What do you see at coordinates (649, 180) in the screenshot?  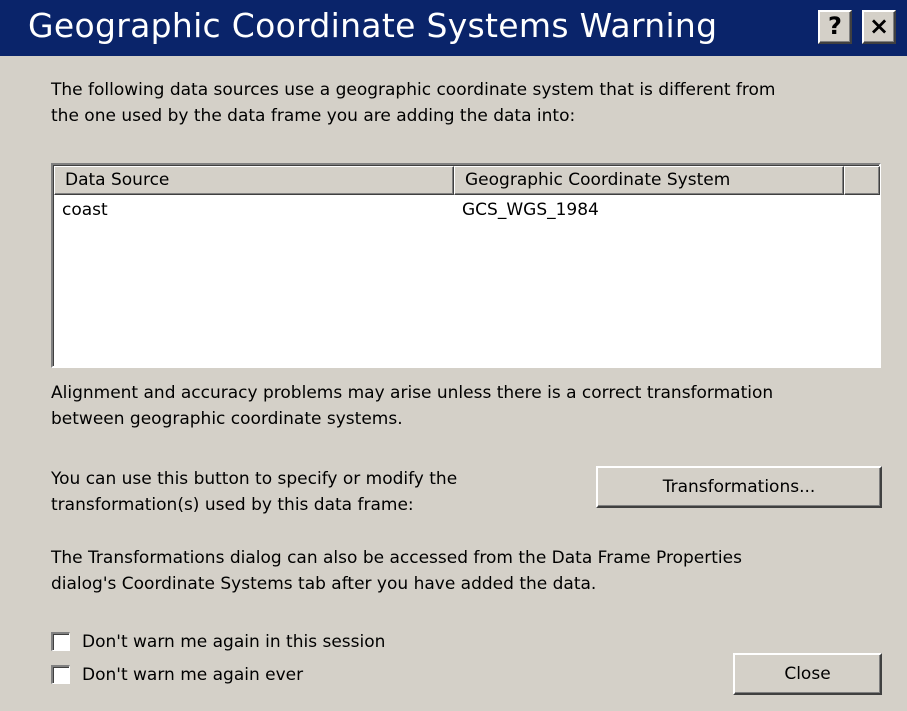 I see `column-header-coordinate-system: Geographic Coordinate System` at bounding box center [649, 180].